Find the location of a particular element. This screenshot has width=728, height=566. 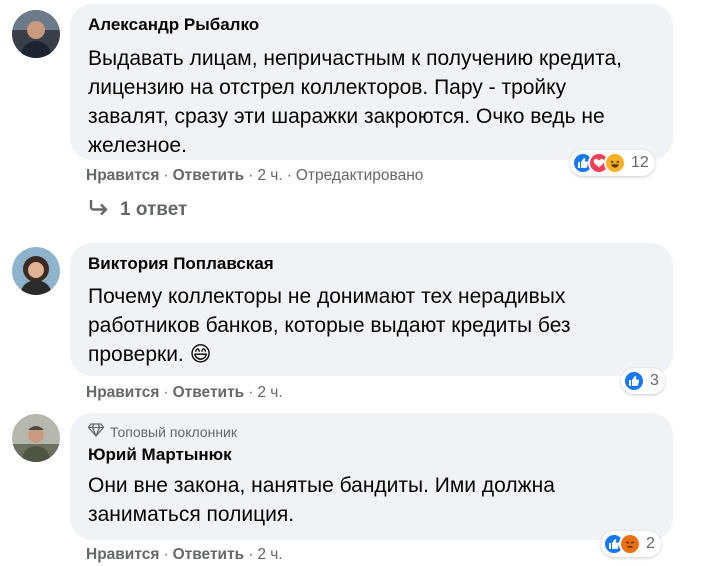

badge-label: Топовый поклонник is located at coordinates (173, 432).